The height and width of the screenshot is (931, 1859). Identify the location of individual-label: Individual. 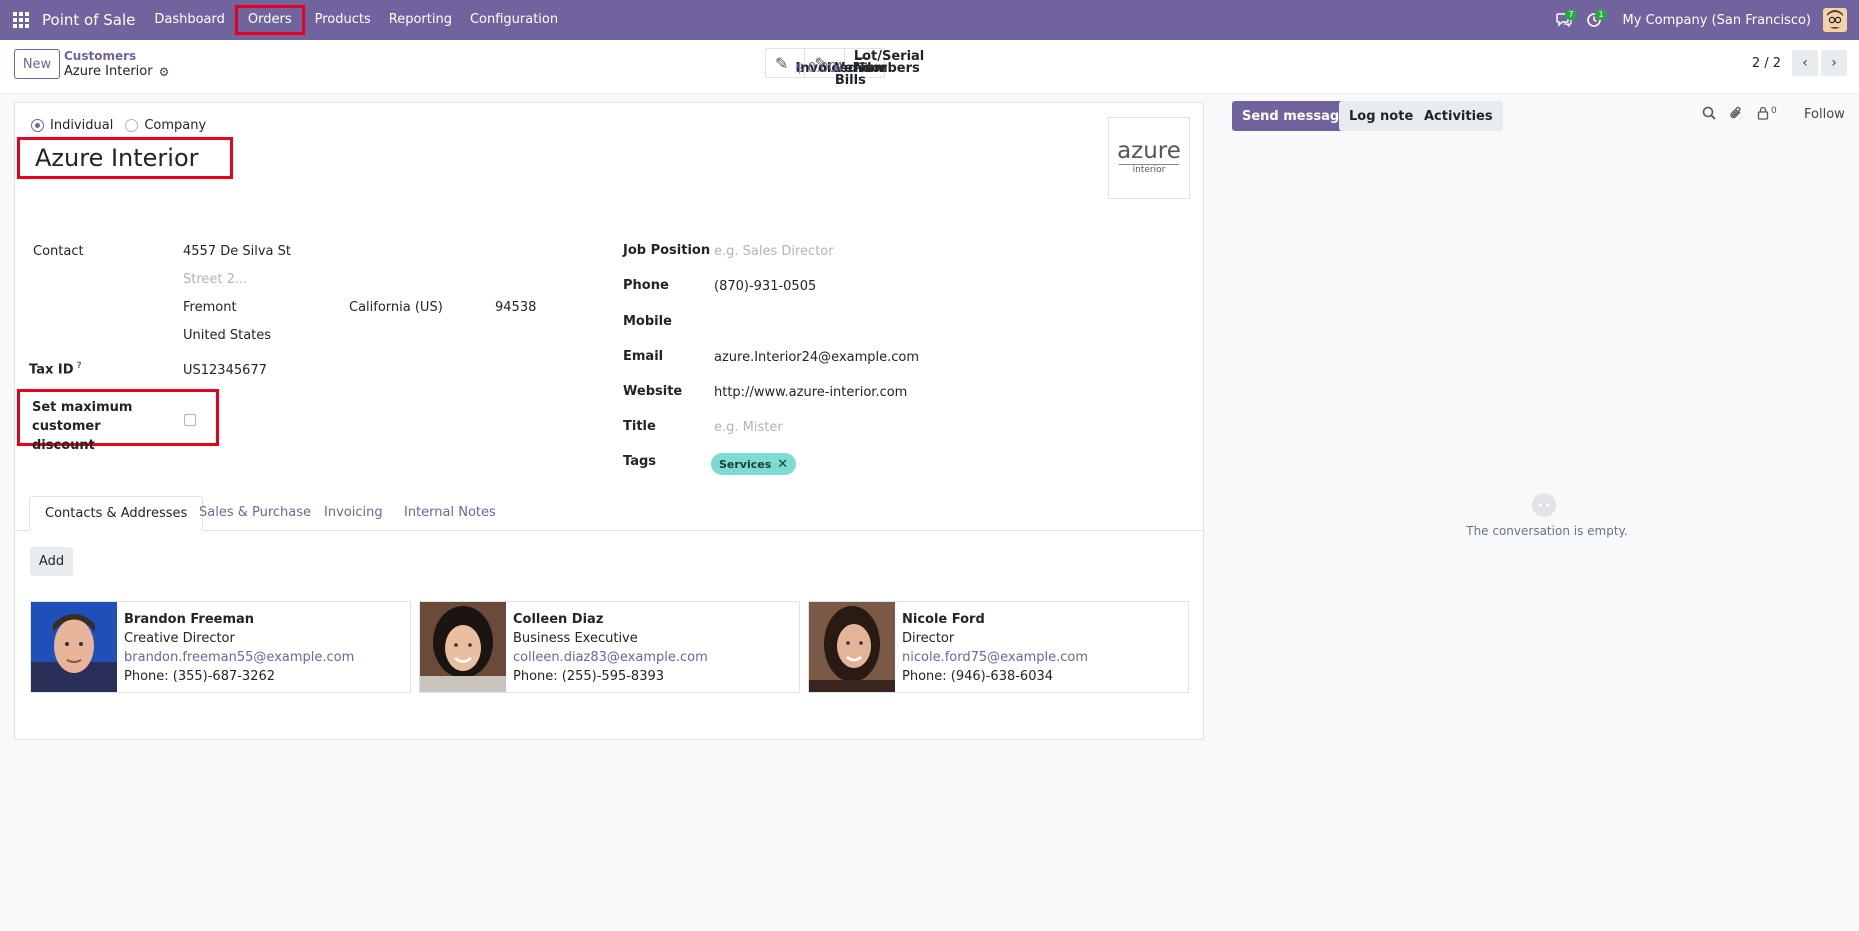
(81, 125).